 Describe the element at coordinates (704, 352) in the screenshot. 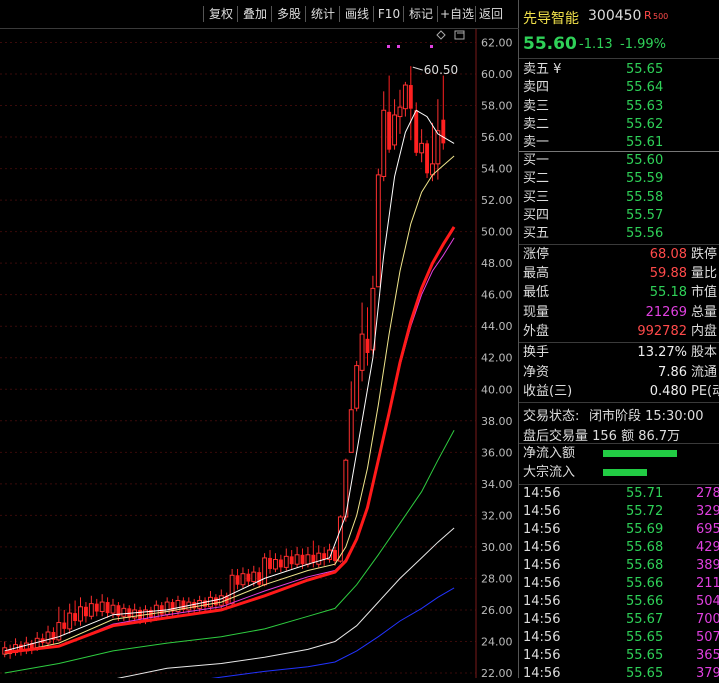

I see `stat-label-right: 股本` at that location.